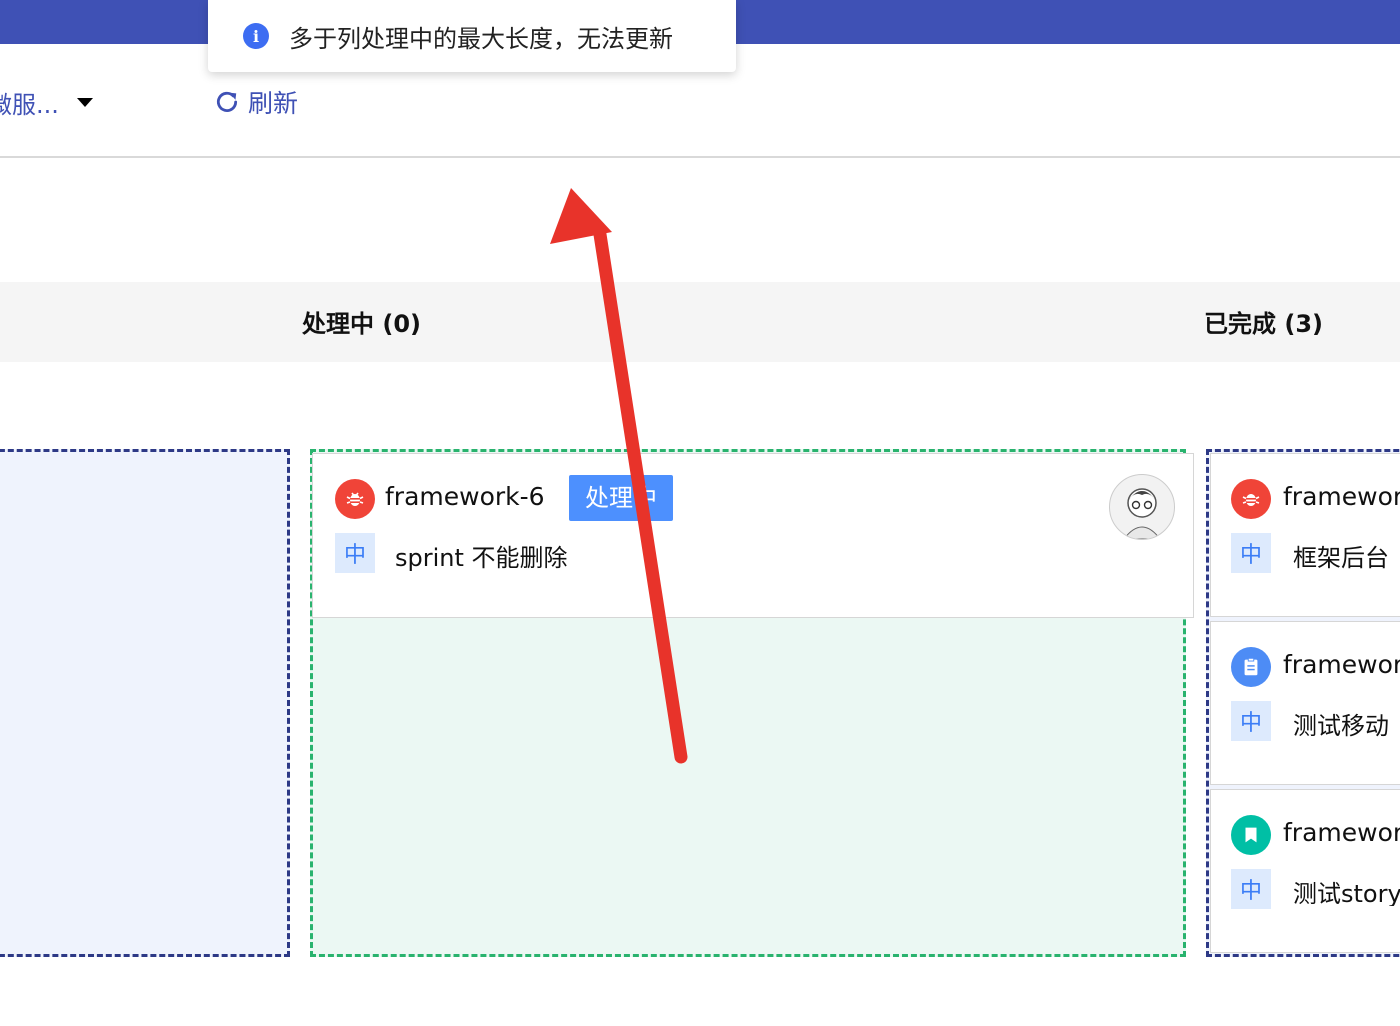 The height and width of the screenshot is (1026, 1400). Describe the element at coordinates (1341, 557) in the screenshot. I see `issue-summary: 框架后台` at that location.